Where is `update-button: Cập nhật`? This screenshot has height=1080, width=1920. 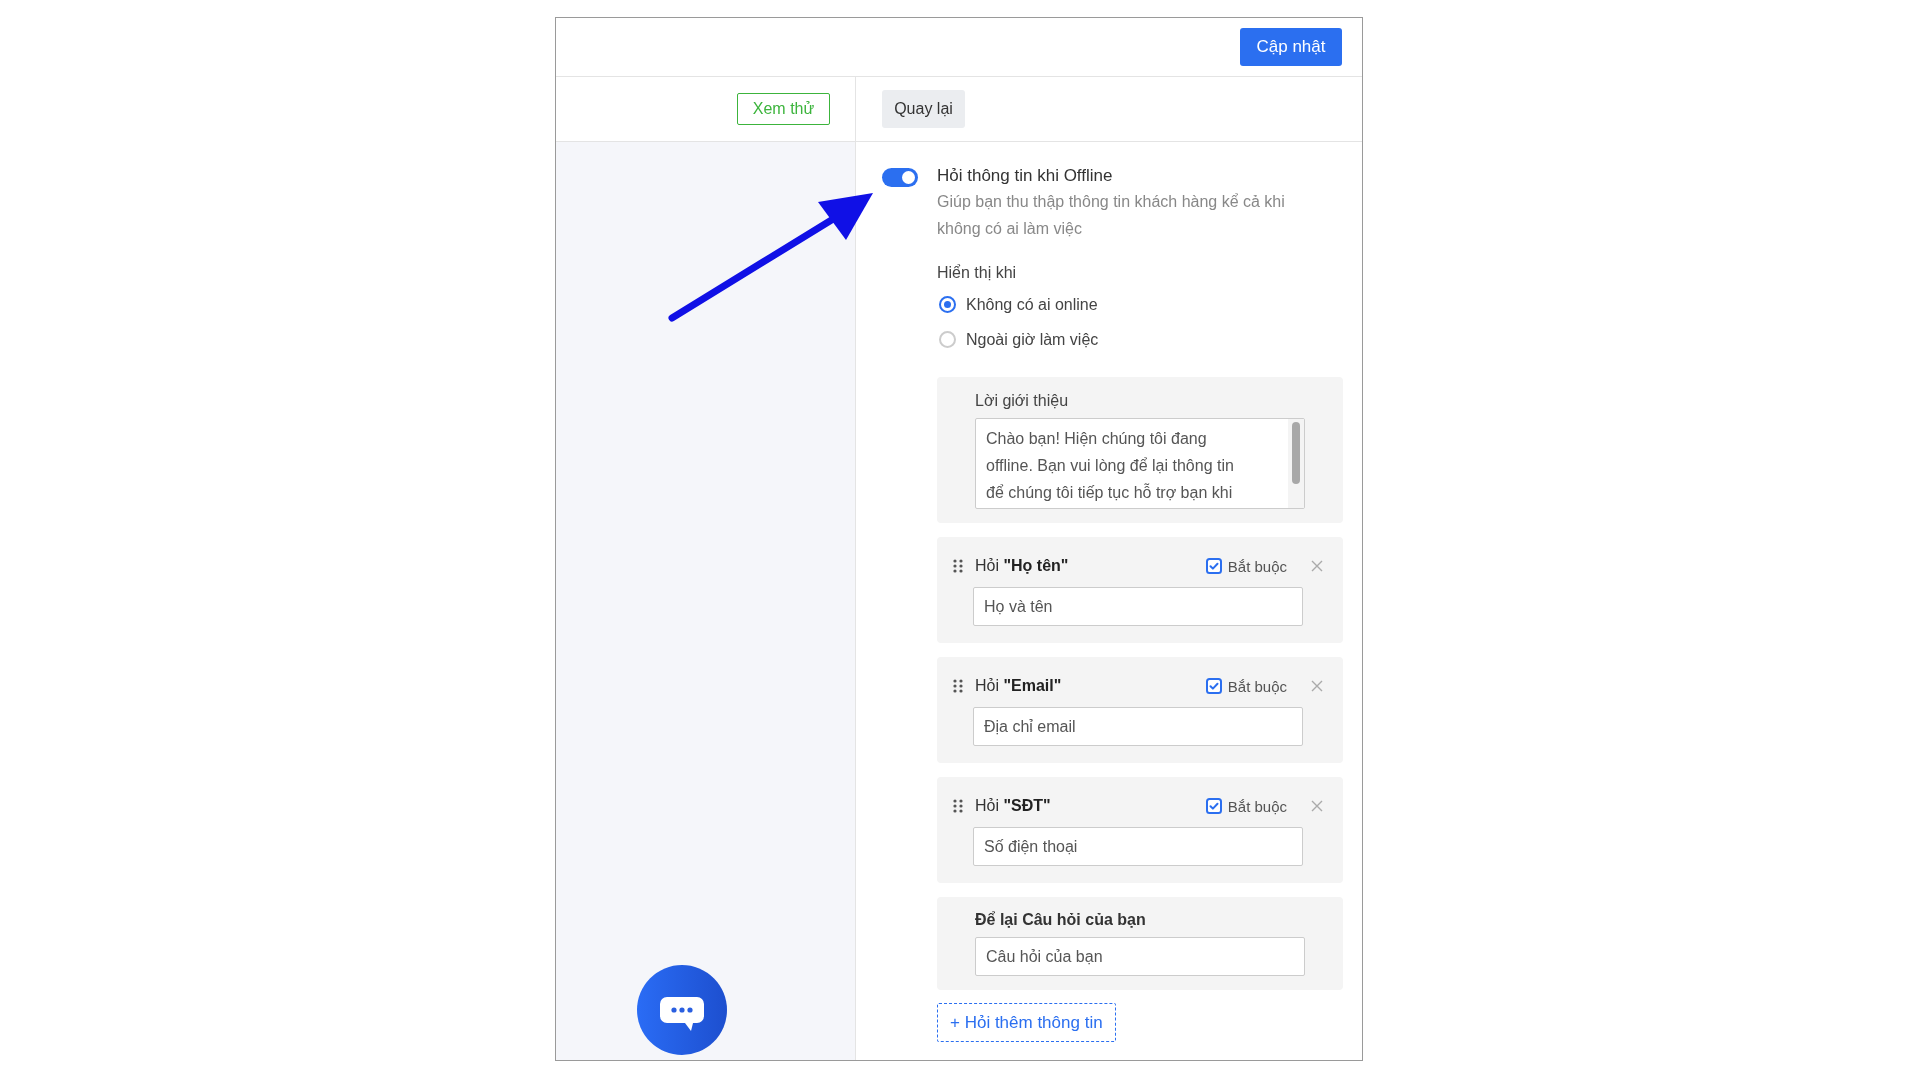
update-button: Cập nhật is located at coordinates (1291, 47).